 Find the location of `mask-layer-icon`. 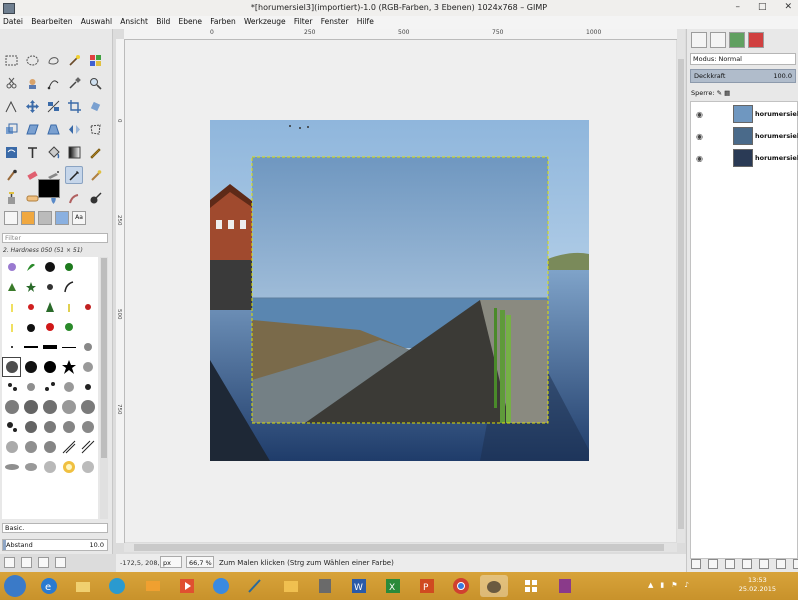

mask-layer-icon is located at coordinates (795, 564).